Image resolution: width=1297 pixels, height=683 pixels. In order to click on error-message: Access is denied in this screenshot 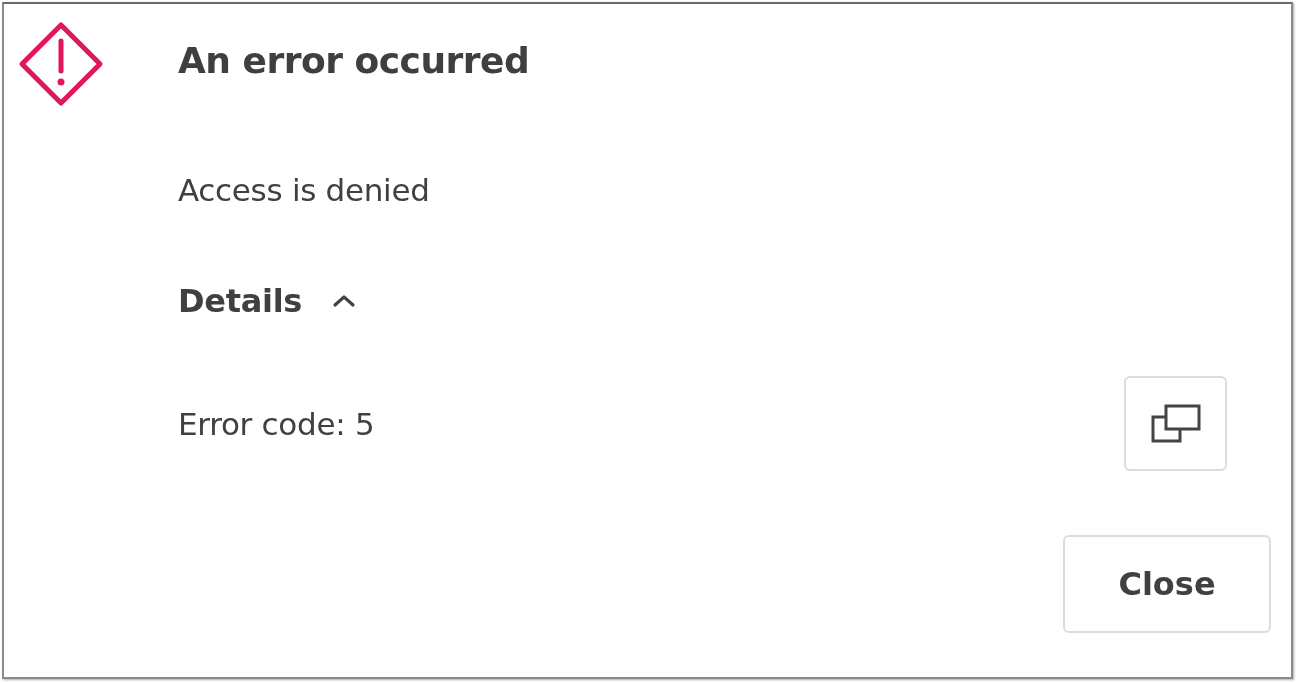, I will do `click(304, 190)`.